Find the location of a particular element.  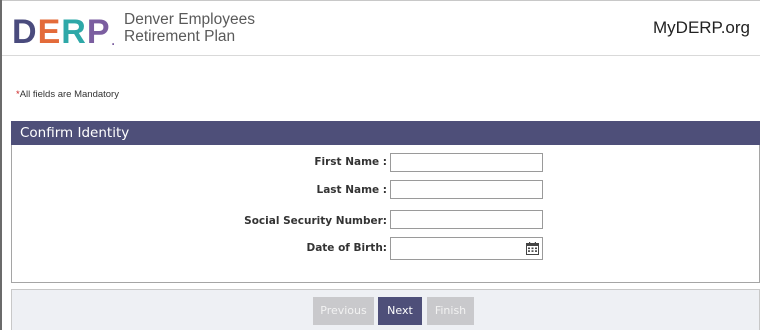

previous-button: Previous is located at coordinates (343, 311).